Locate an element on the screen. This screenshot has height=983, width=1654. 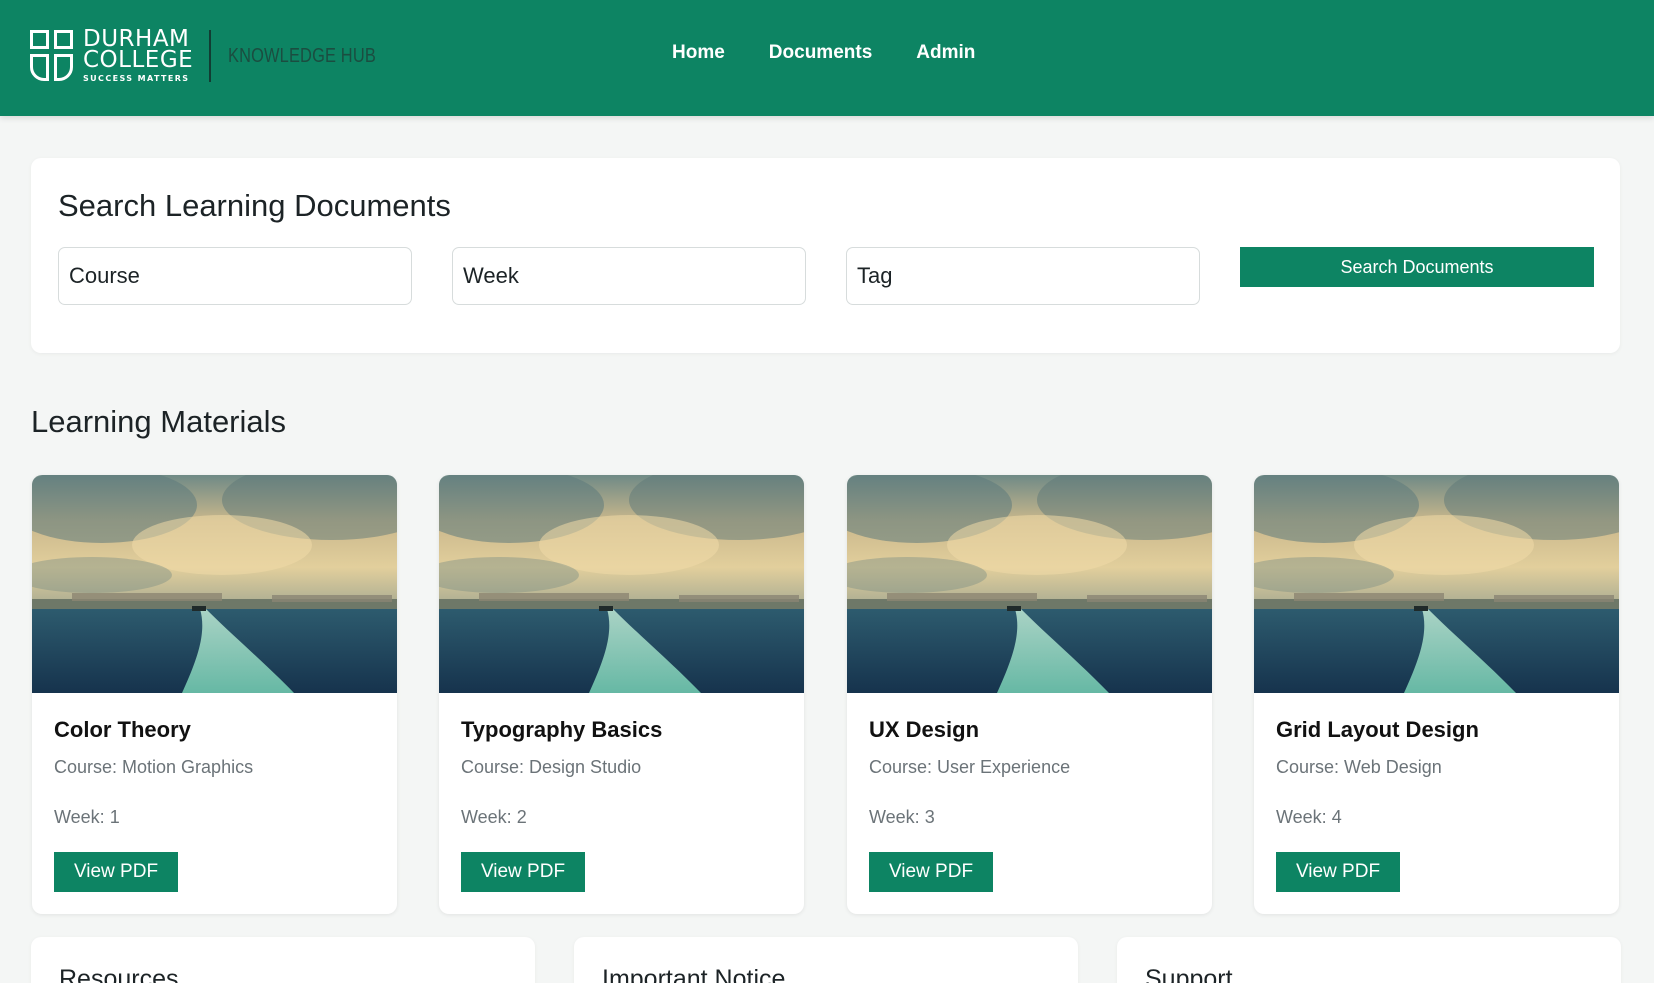
tag-input is located at coordinates (1023, 276).